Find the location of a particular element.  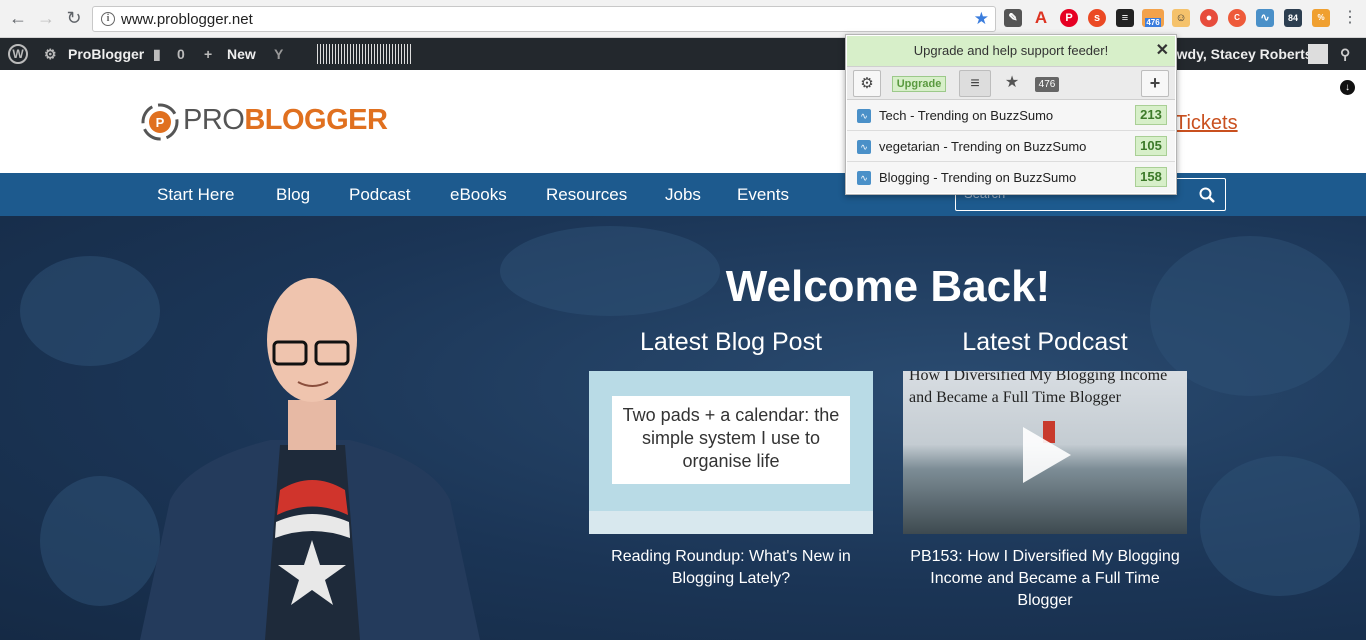

nav-ebooks: eBooks is located at coordinates (478, 195).